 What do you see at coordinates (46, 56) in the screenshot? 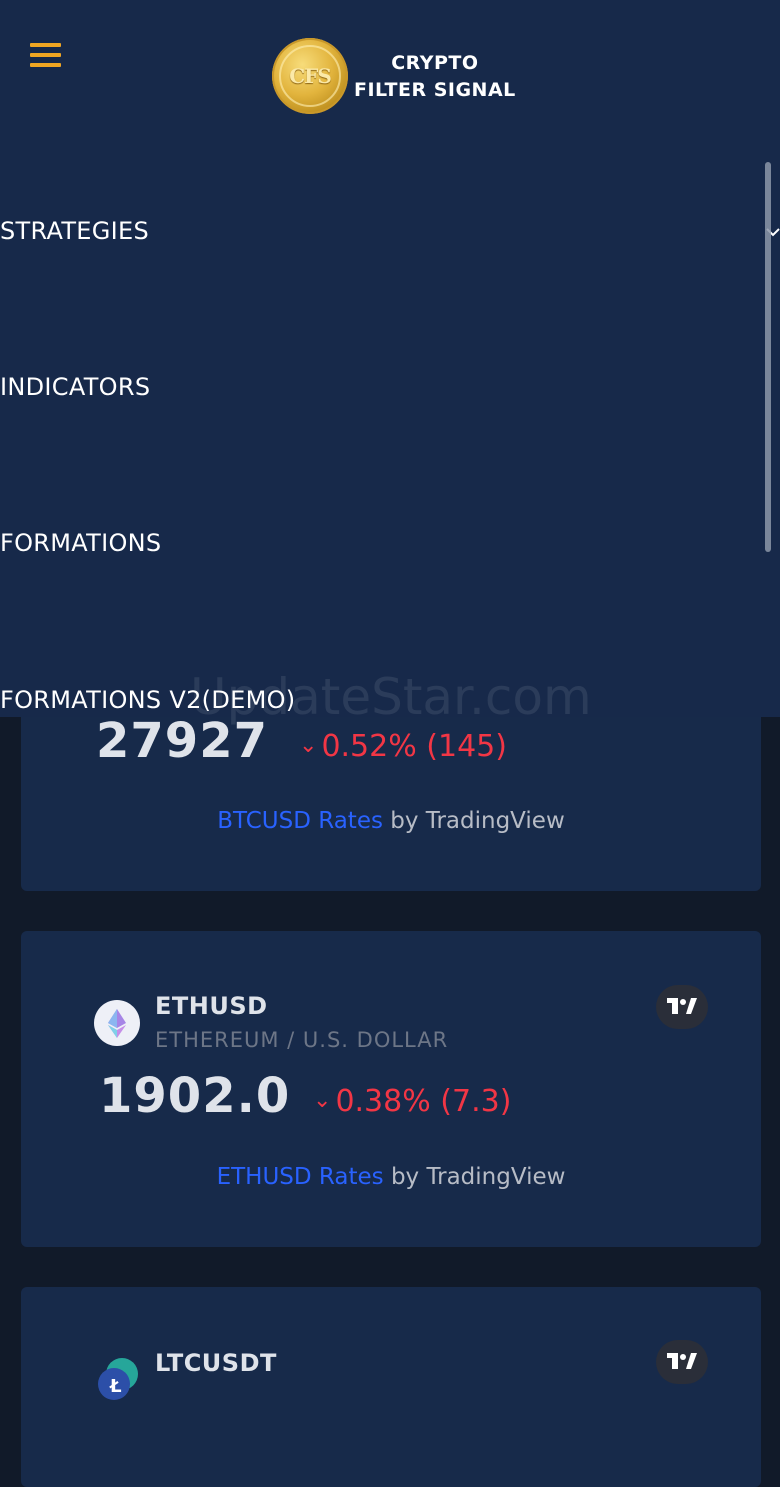
I see `hamburger-menu-icon` at bounding box center [46, 56].